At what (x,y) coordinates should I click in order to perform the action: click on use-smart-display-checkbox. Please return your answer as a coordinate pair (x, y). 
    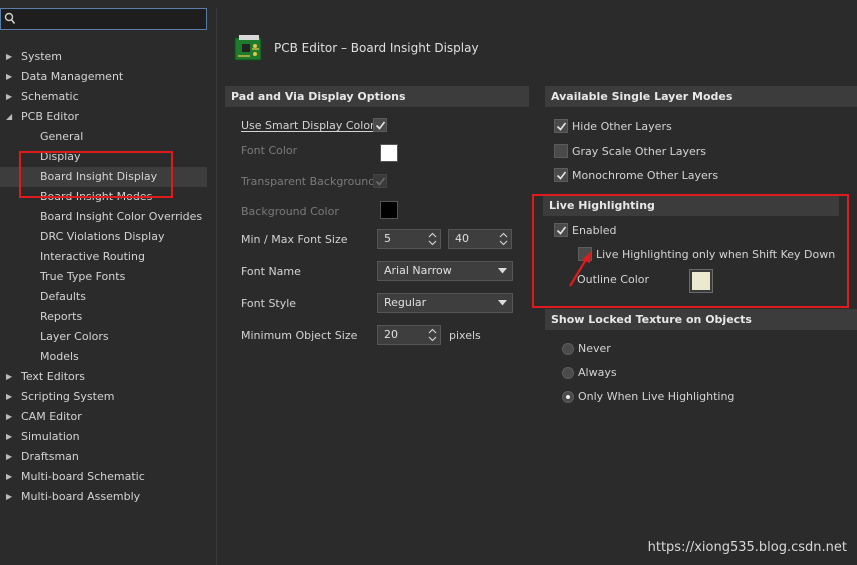
    Looking at the image, I should click on (380, 125).